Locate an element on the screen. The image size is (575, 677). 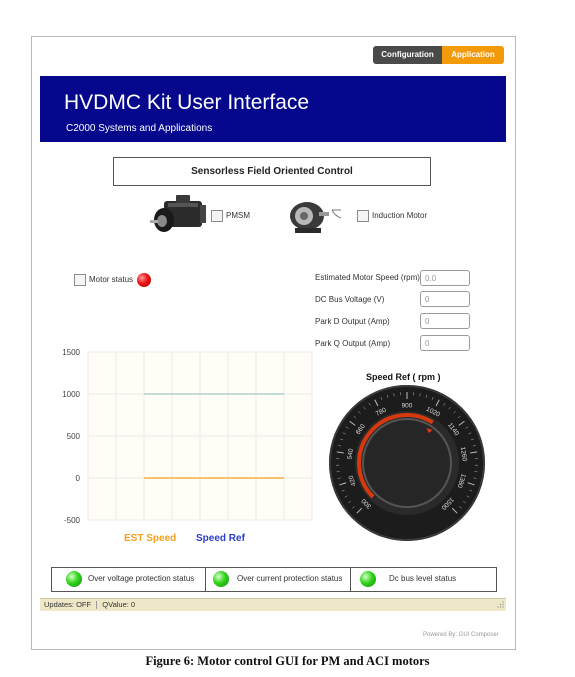
motor-status-label: Motor status is located at coordinates (111, 279).